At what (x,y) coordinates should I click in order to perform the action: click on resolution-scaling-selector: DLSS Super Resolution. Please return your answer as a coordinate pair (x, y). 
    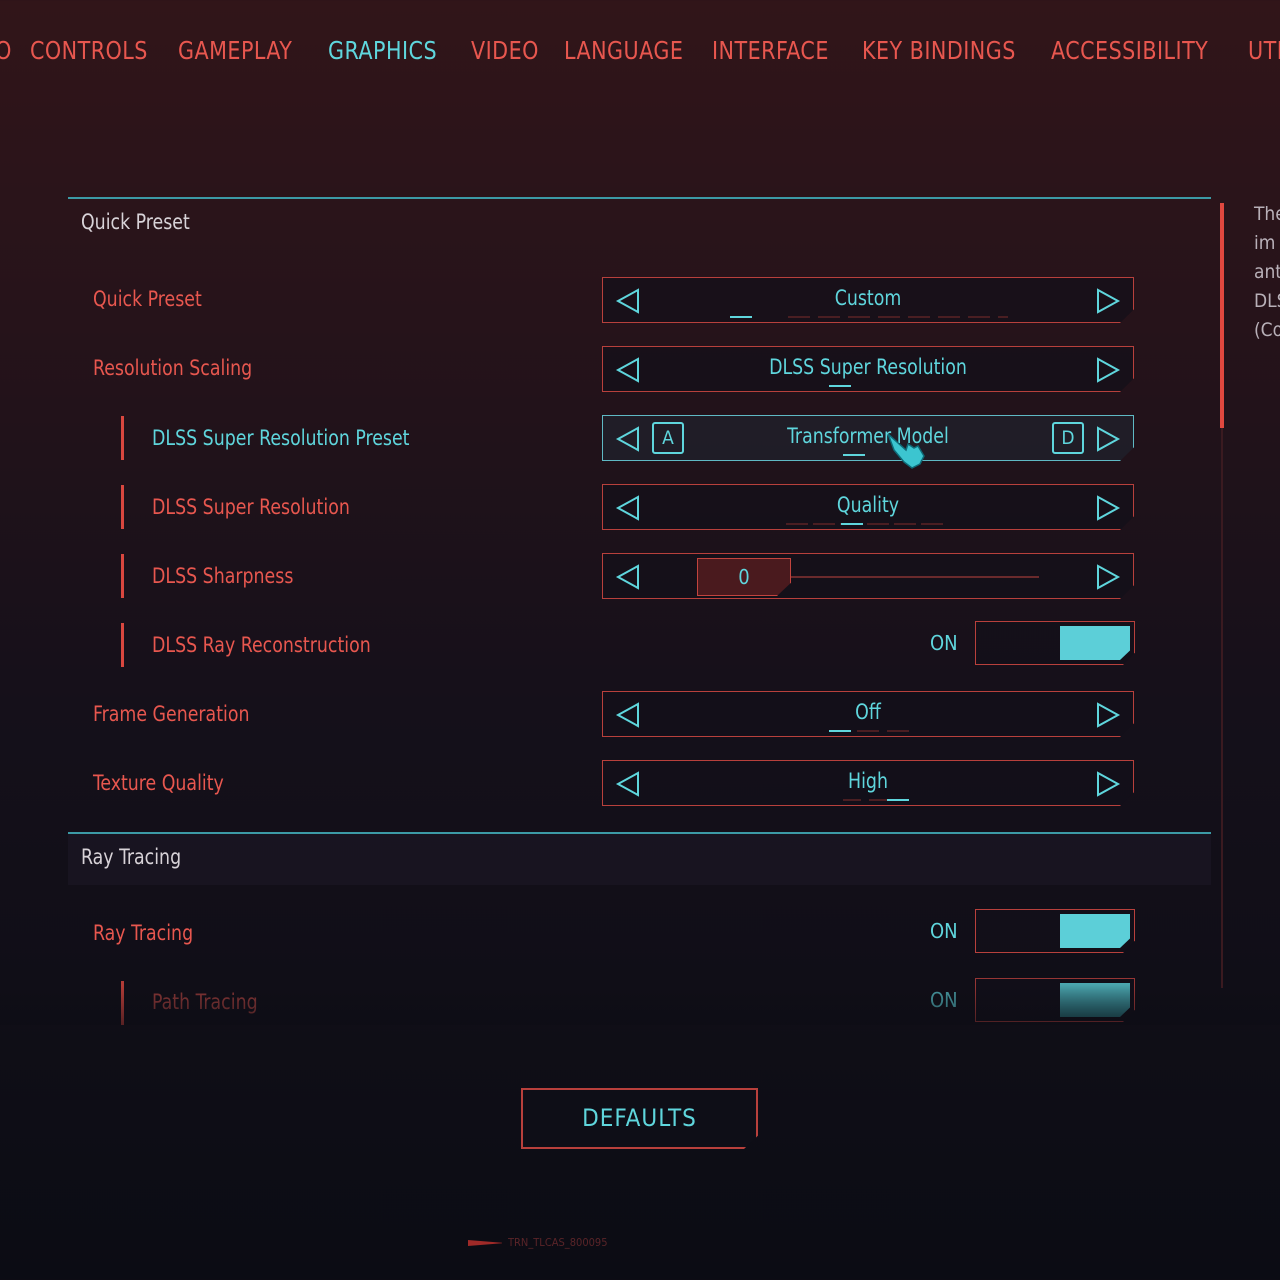
    Looking at the image, I should click on (868, 369).